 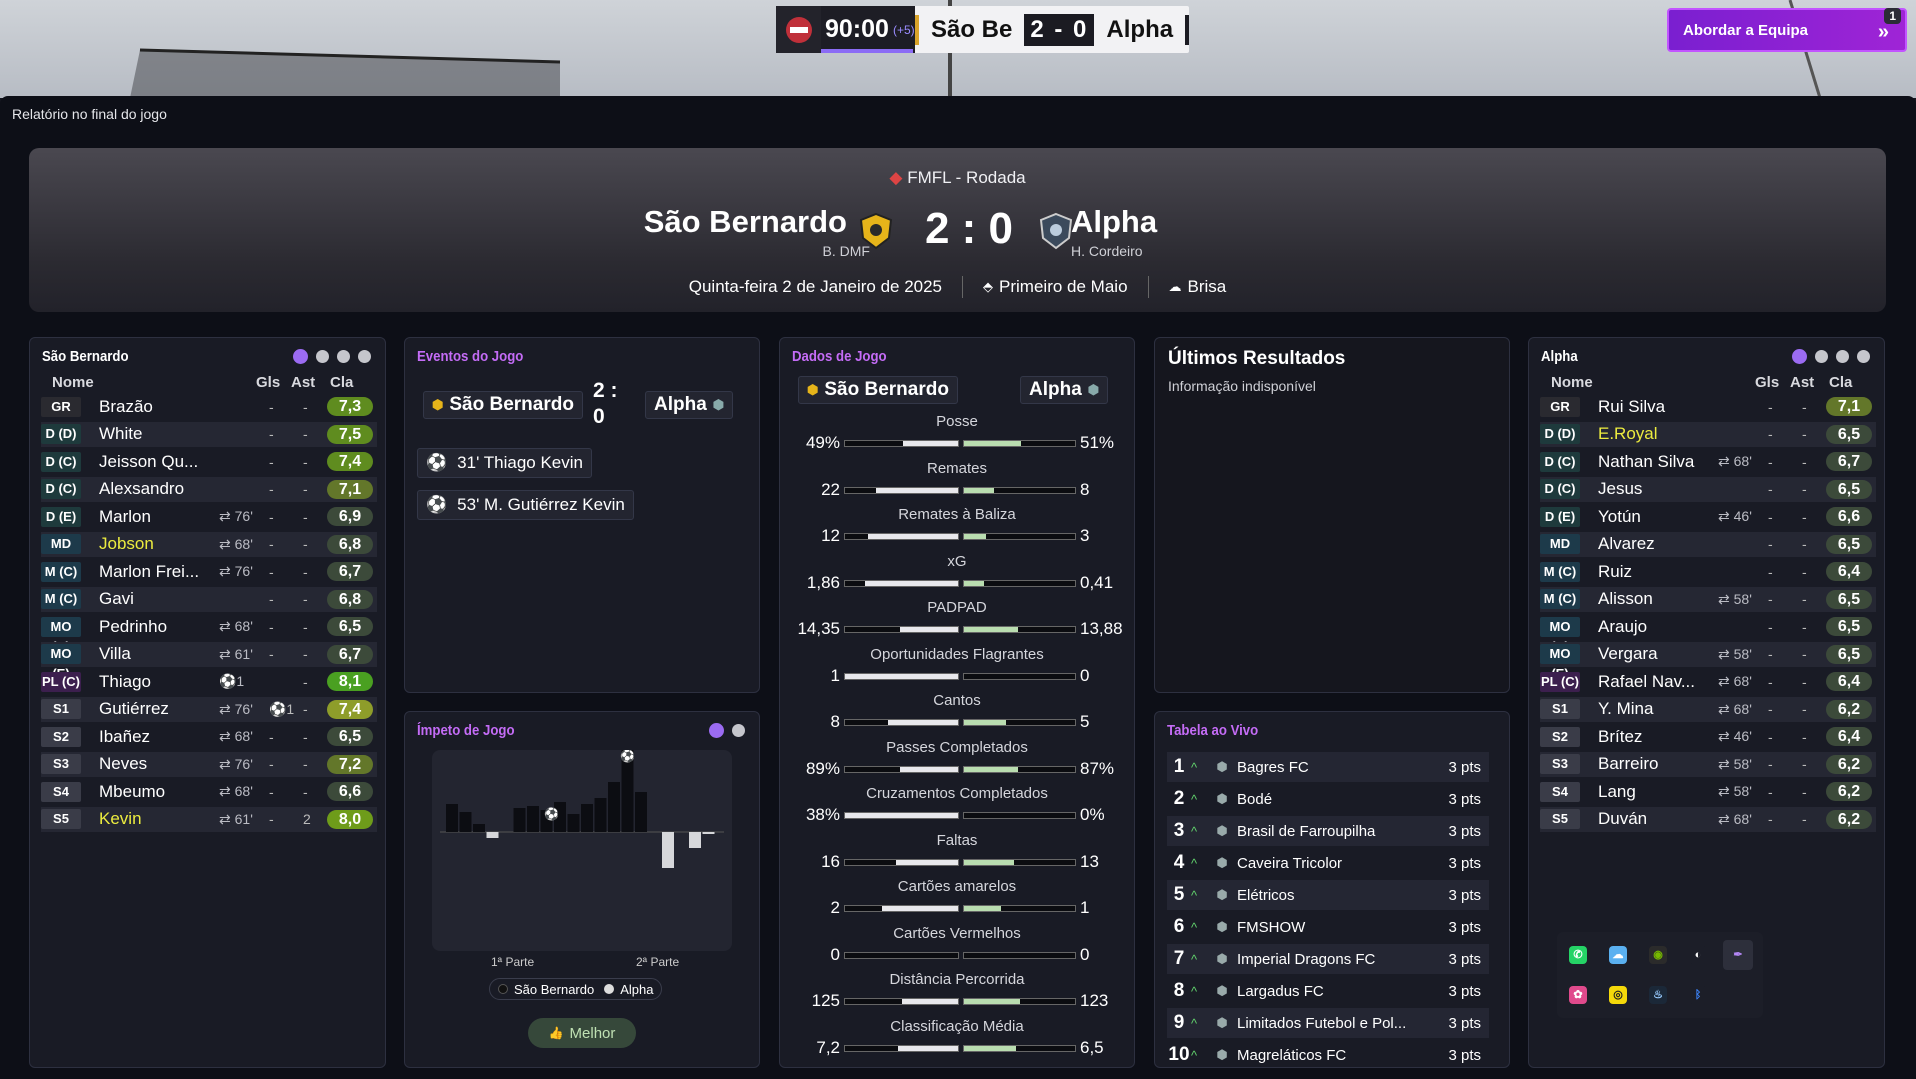 I want to click on player-row: GR Brazão - - 7,3, so click(x=209, y=406).